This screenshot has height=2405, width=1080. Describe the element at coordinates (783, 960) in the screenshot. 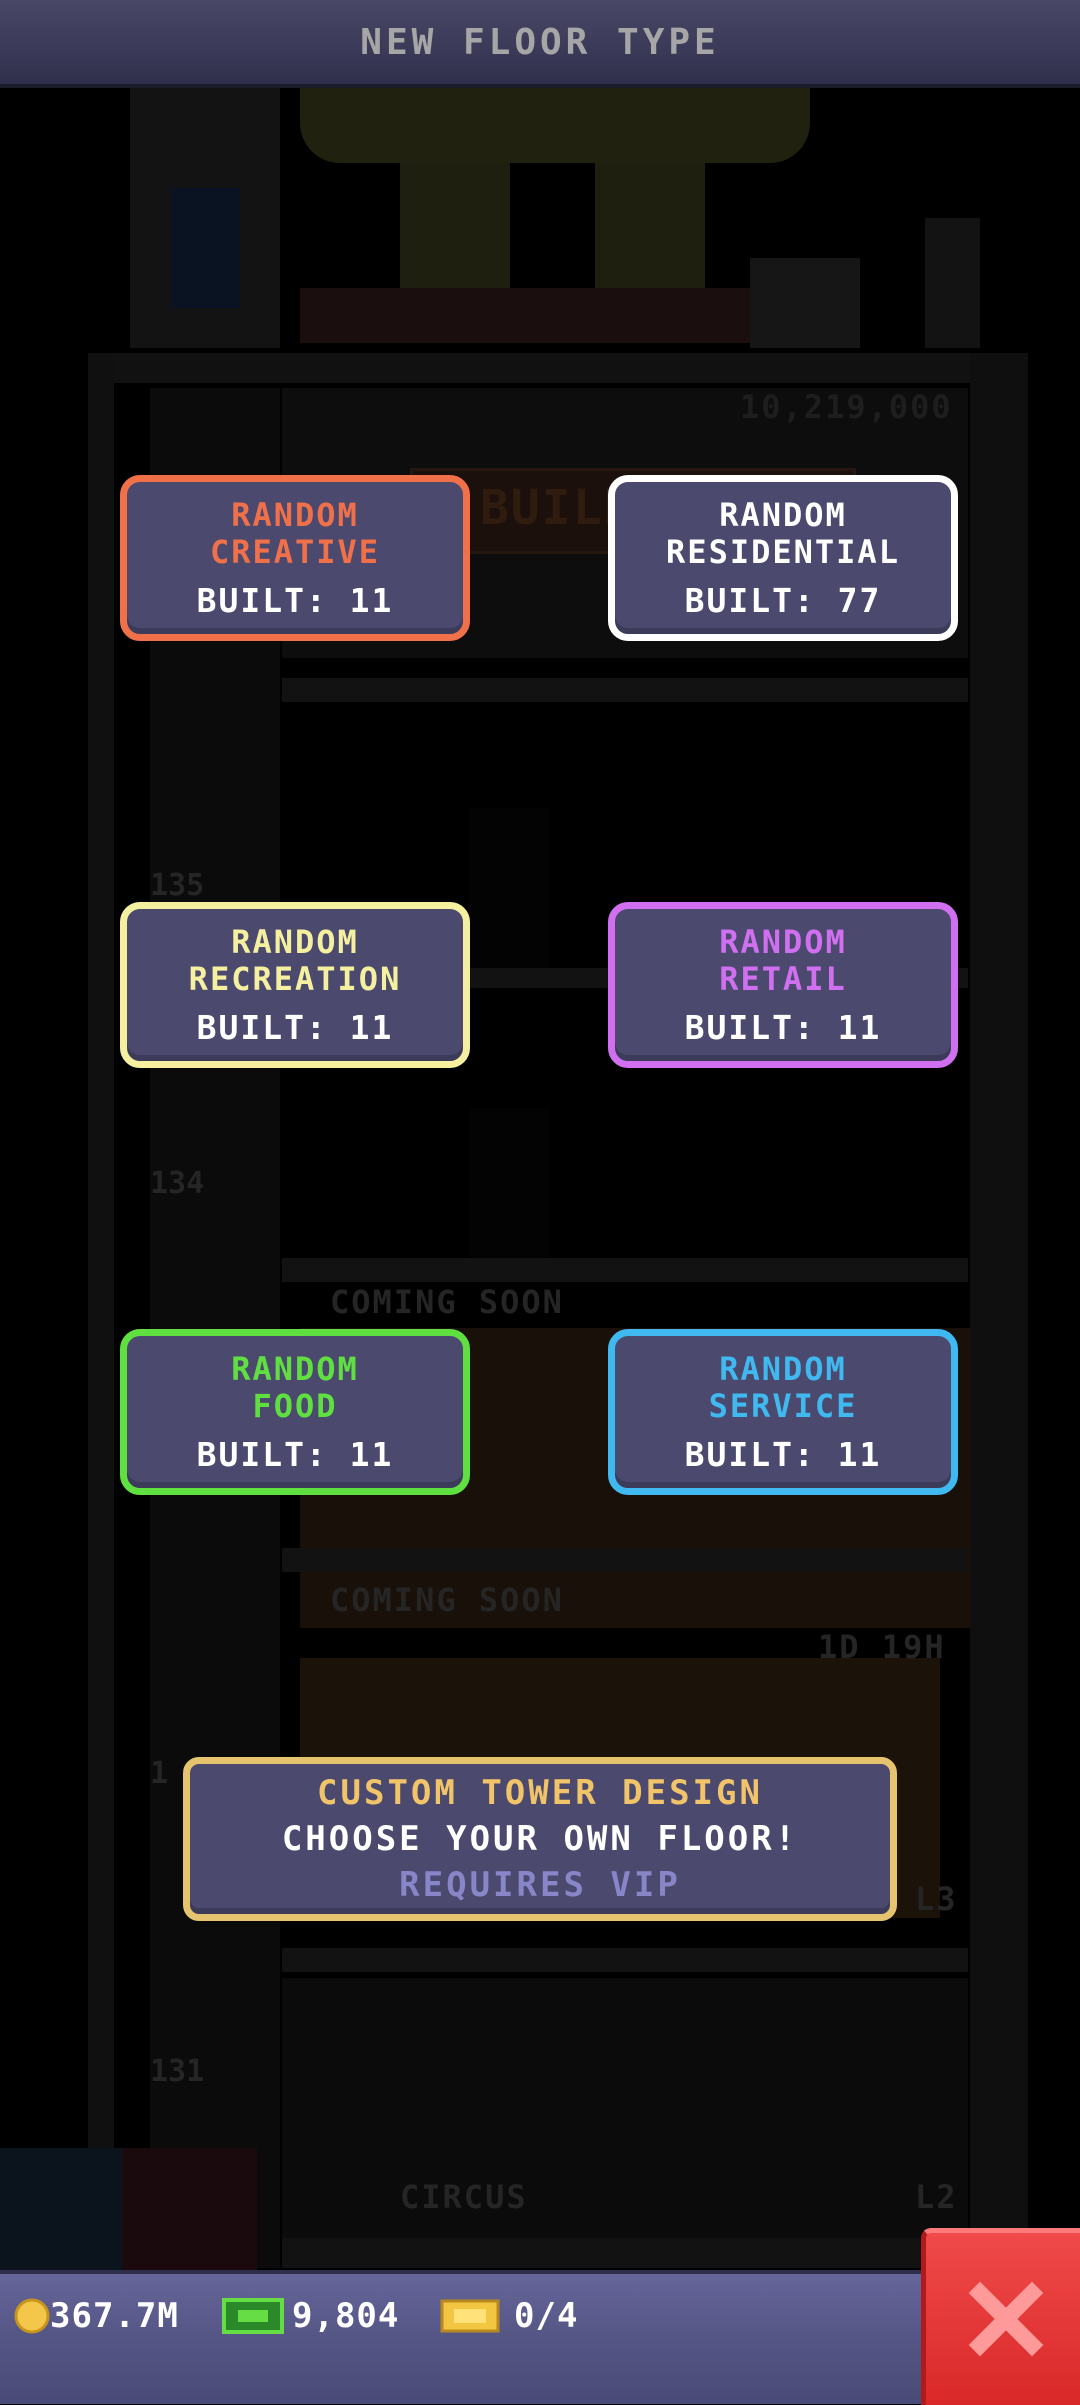

I see `floor-type-name: RANDOM RETAIL` at that location.